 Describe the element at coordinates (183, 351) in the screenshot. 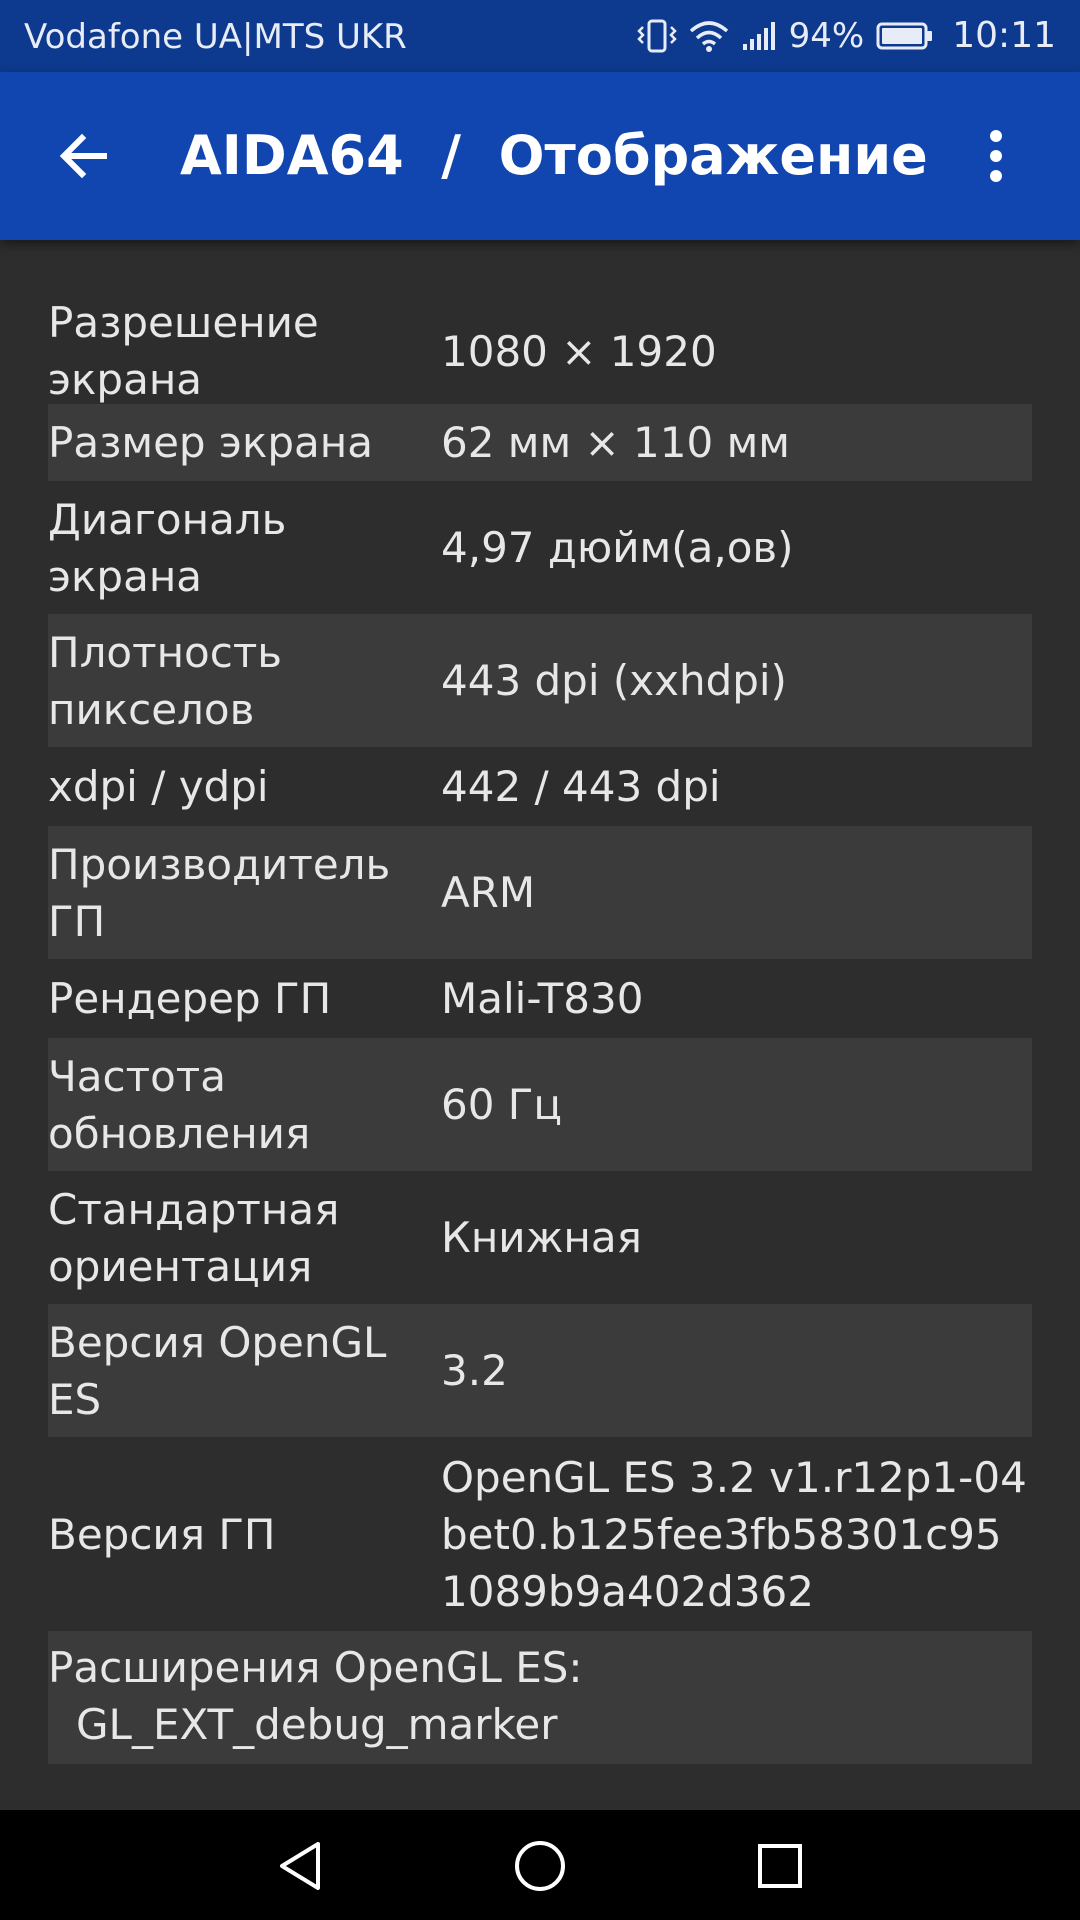

I see `info-key: Разрешение экрана` at that location.